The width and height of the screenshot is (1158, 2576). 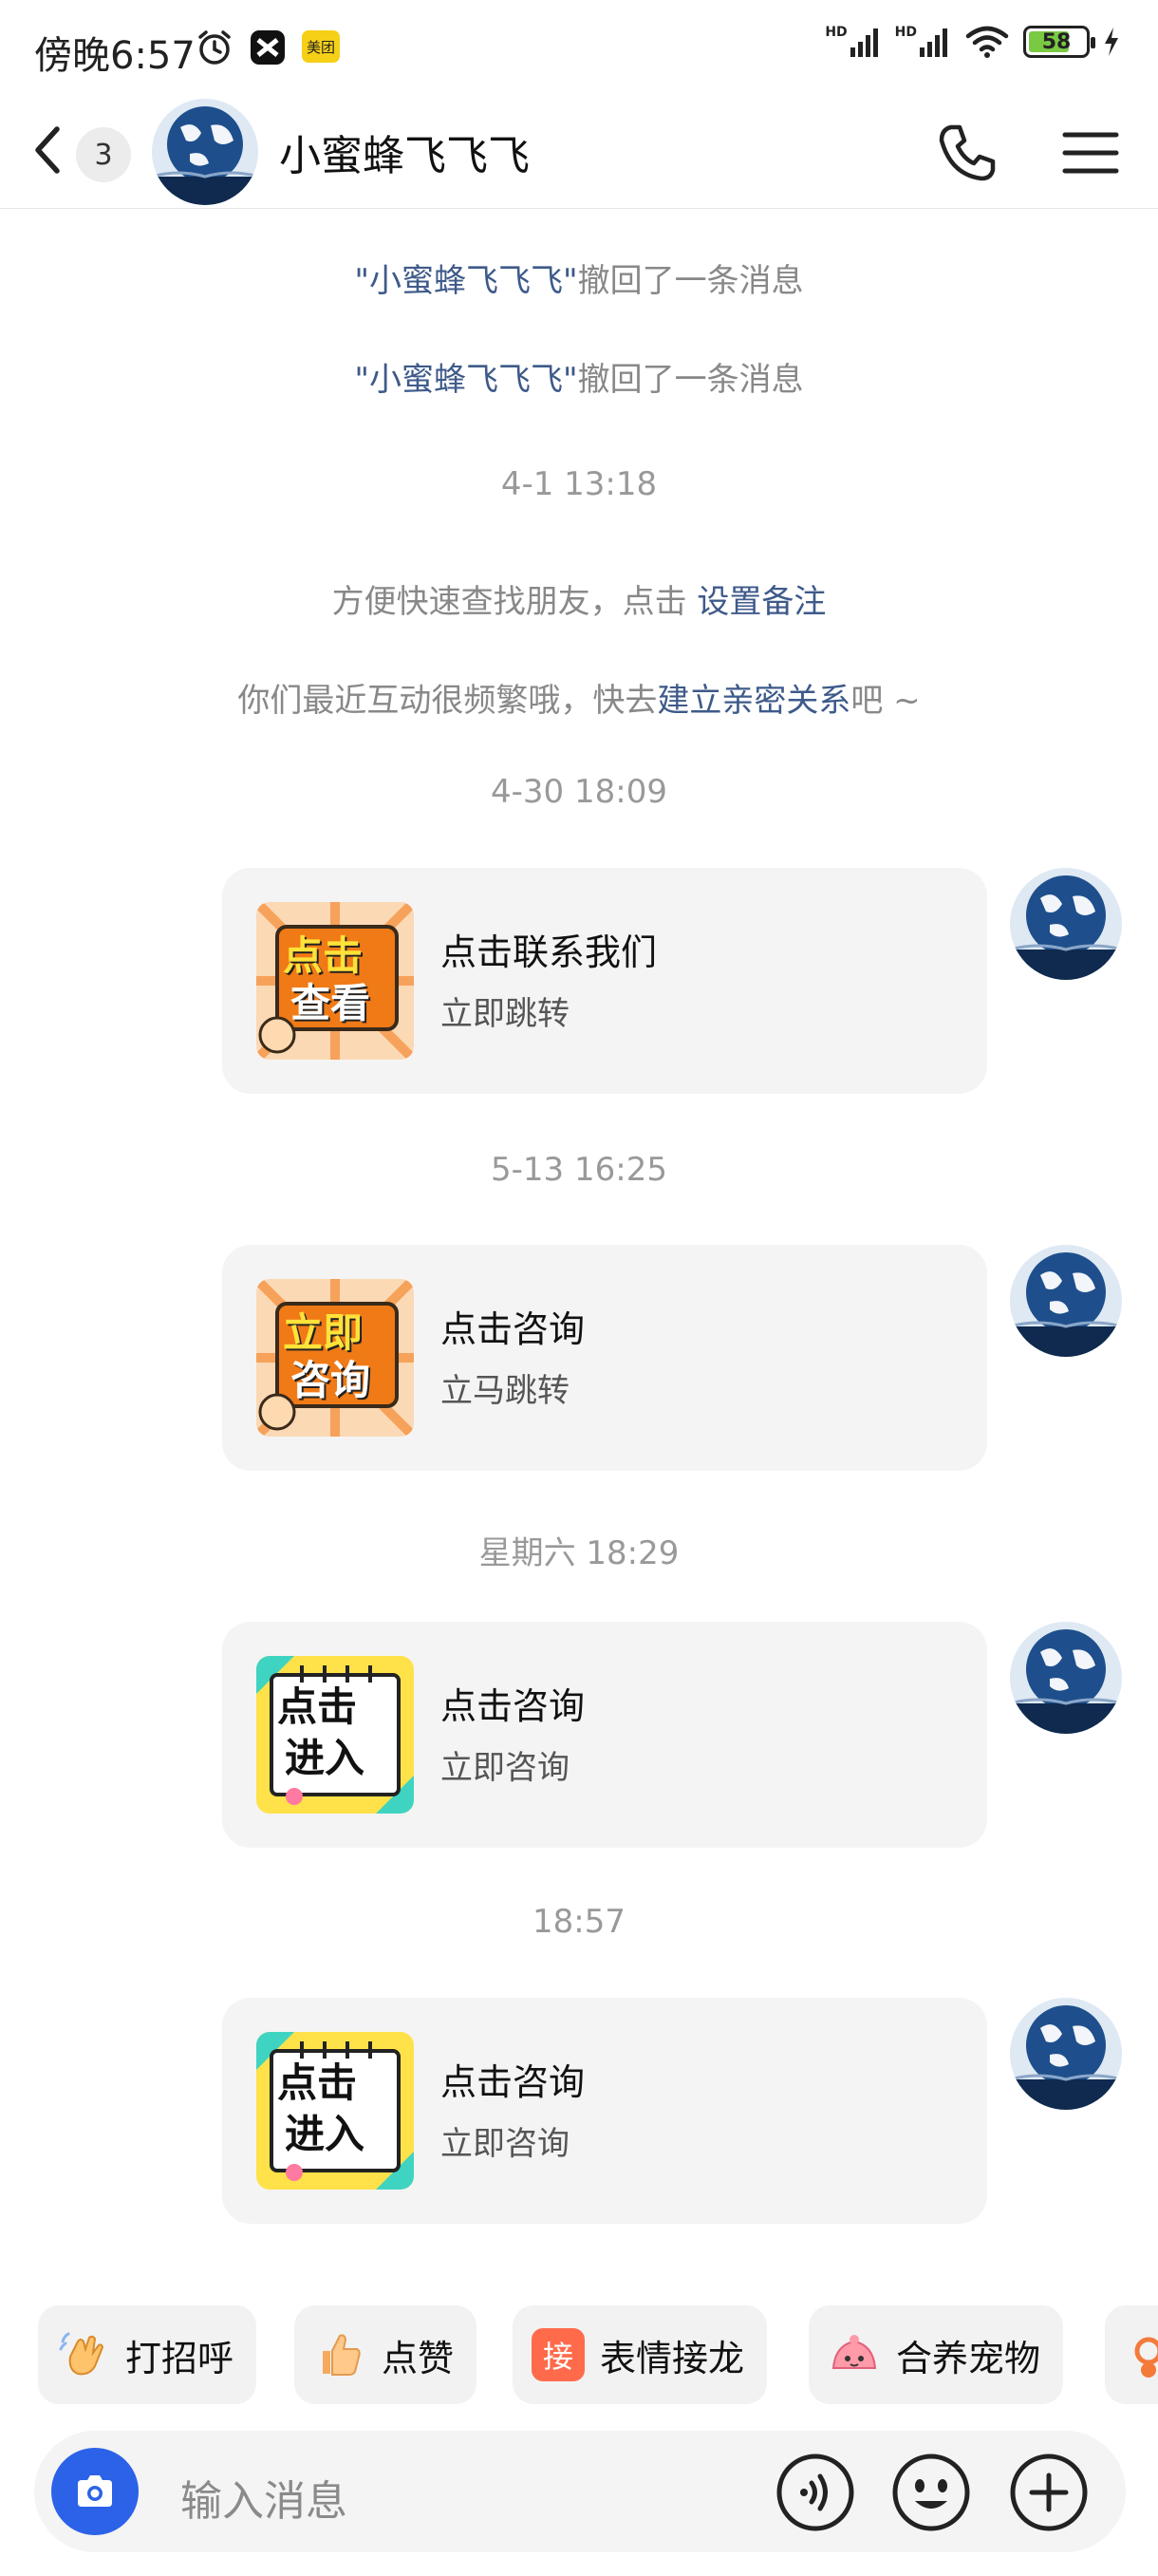 What do you see at coordinates (268, 47) in the screenshot?
I see `capcut-icon` at bounding box center [268, 47].